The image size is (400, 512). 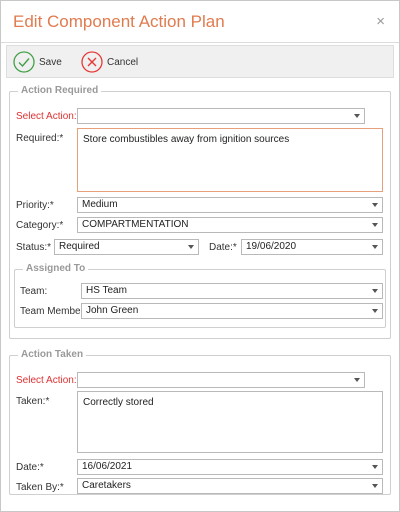 What do you see at coordinates (221, 116) in the screenshot?
I see `select-action-dropdown` at bounding box center [221, 116].